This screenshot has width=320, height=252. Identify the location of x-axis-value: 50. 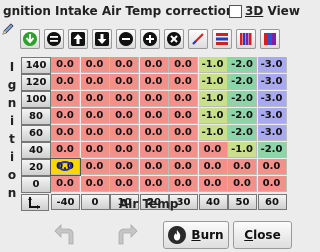
(242, 202).